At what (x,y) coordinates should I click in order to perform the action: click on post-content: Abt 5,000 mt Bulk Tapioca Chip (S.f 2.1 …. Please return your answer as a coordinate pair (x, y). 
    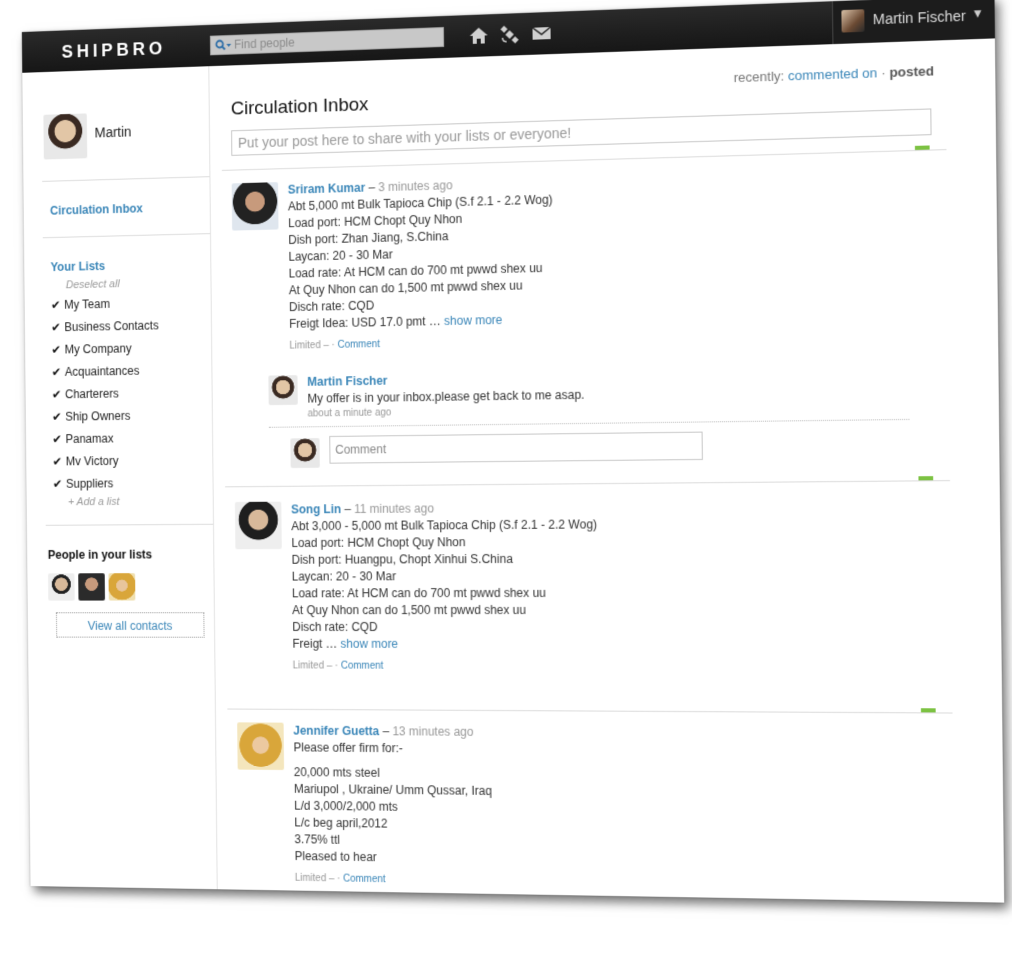
    Looking at the image, I should click on (612, 257).